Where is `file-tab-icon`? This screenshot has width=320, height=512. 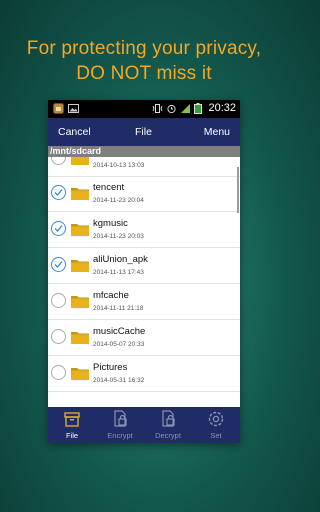 file-tab-icon is located at coordinates (72, 419).